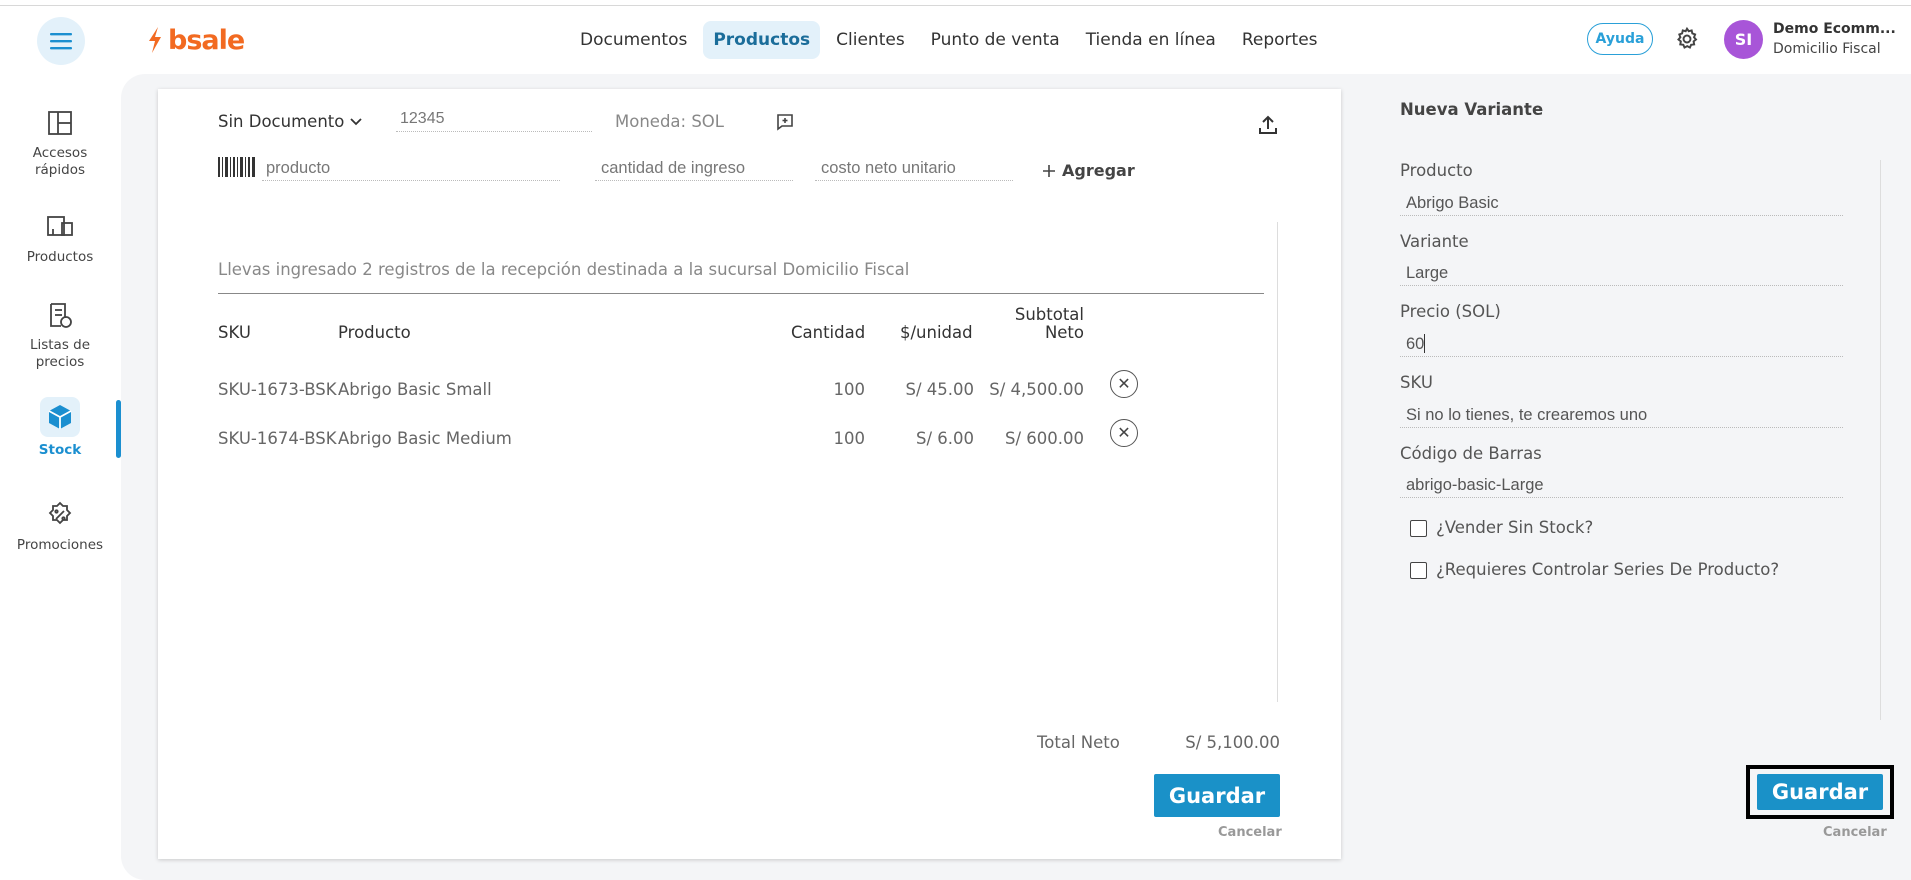 This screenshot has height=880, width=1911. I want to click on control-series-label: ¿Requieres Controlar Series De Producto?, so click(1608, 569).